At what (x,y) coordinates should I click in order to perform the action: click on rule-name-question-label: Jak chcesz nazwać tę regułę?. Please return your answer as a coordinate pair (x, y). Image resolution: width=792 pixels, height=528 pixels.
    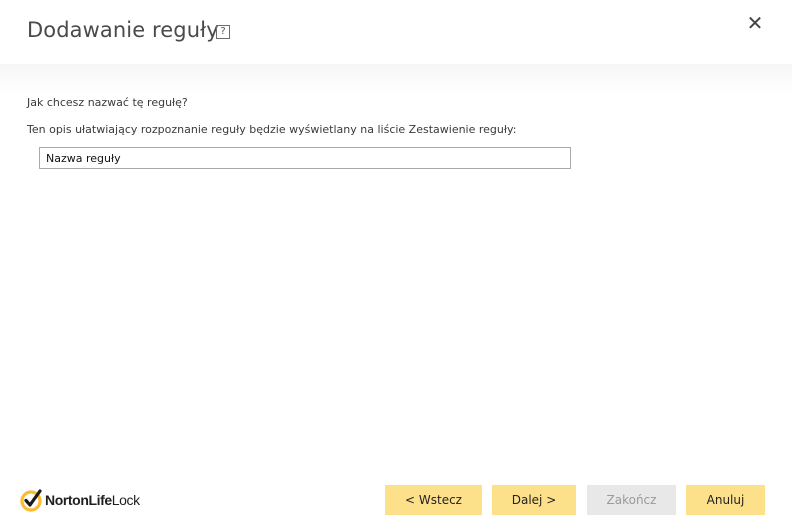
    Looking at the image, I should click on (107, 102).